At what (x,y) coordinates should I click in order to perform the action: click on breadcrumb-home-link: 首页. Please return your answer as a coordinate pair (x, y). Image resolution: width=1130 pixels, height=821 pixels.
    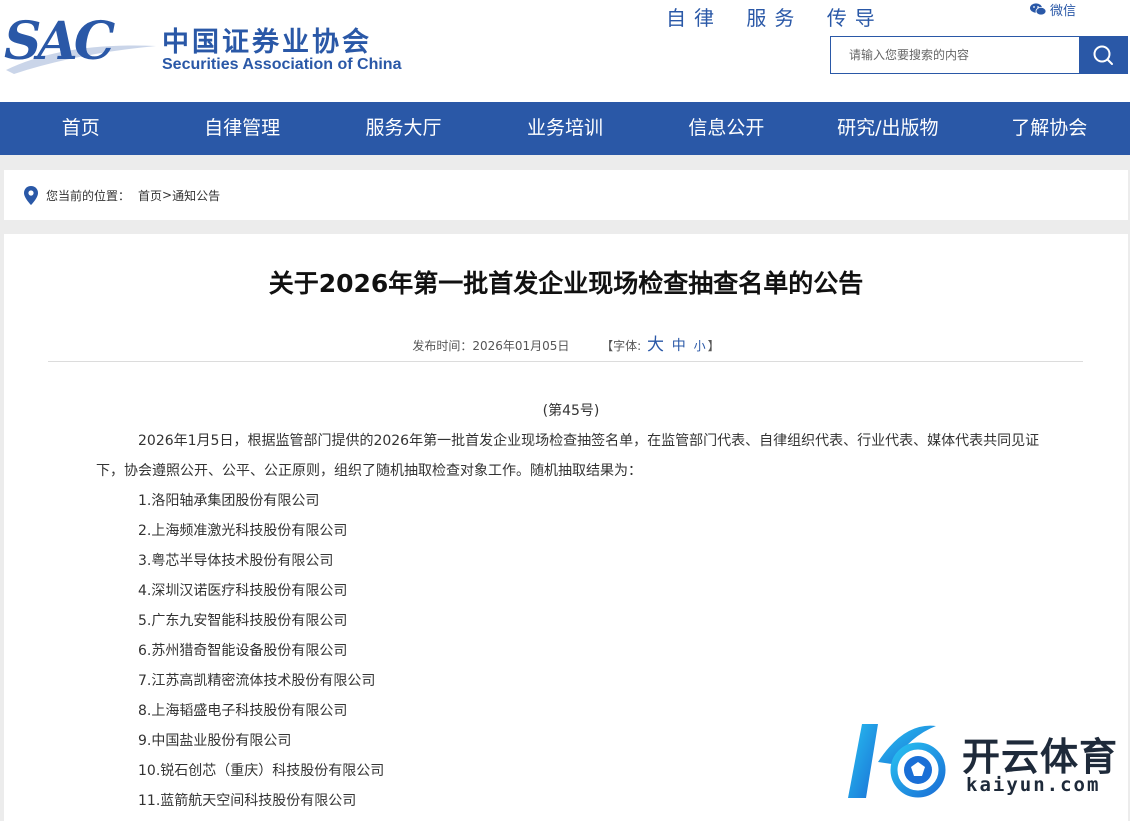
    Looking at the image, I should click on (150, 195).